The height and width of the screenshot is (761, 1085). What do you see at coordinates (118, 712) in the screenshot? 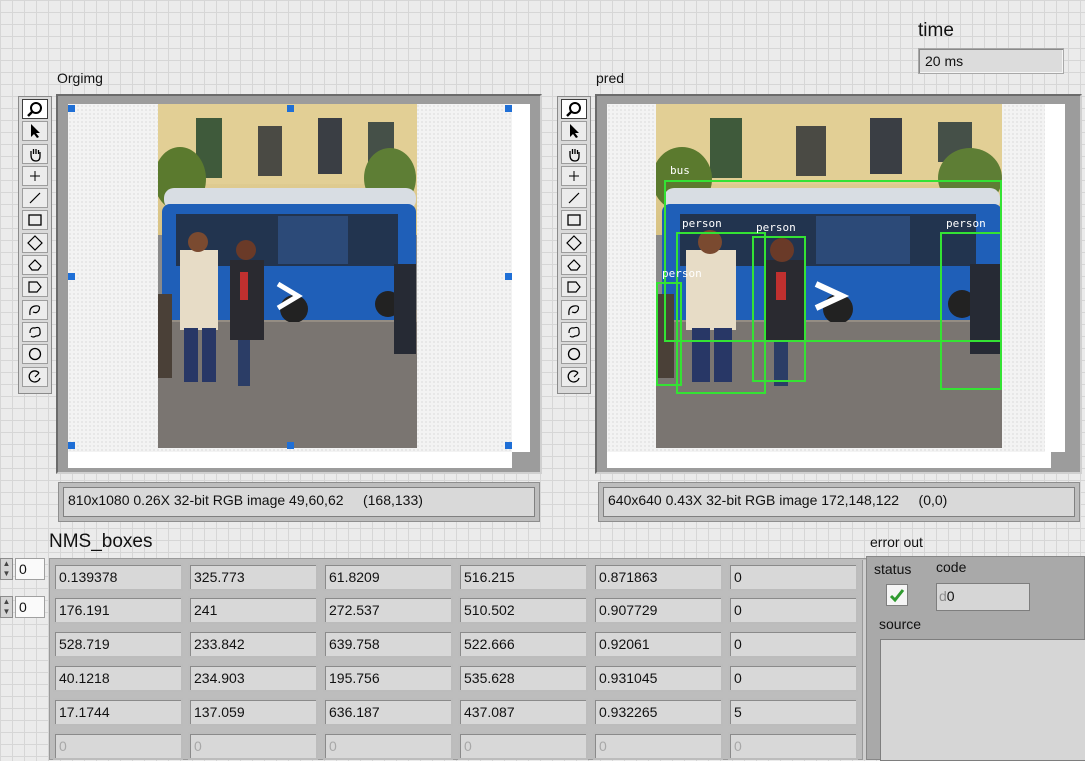
I see `nms-cell: 17.1744` at bounding box center [118, 712].